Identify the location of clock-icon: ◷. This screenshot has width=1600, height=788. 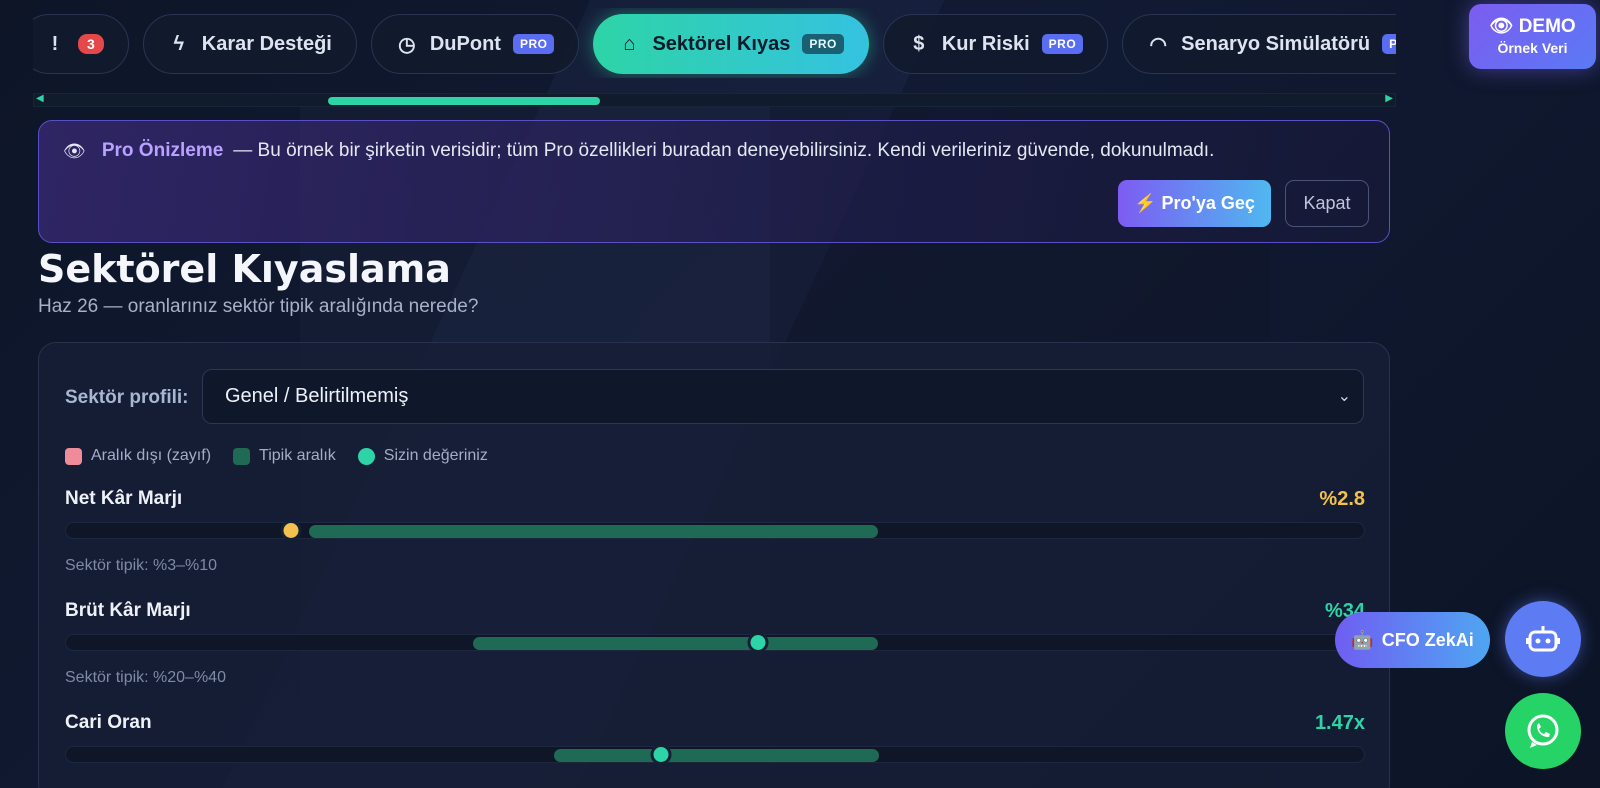
(407, 44).